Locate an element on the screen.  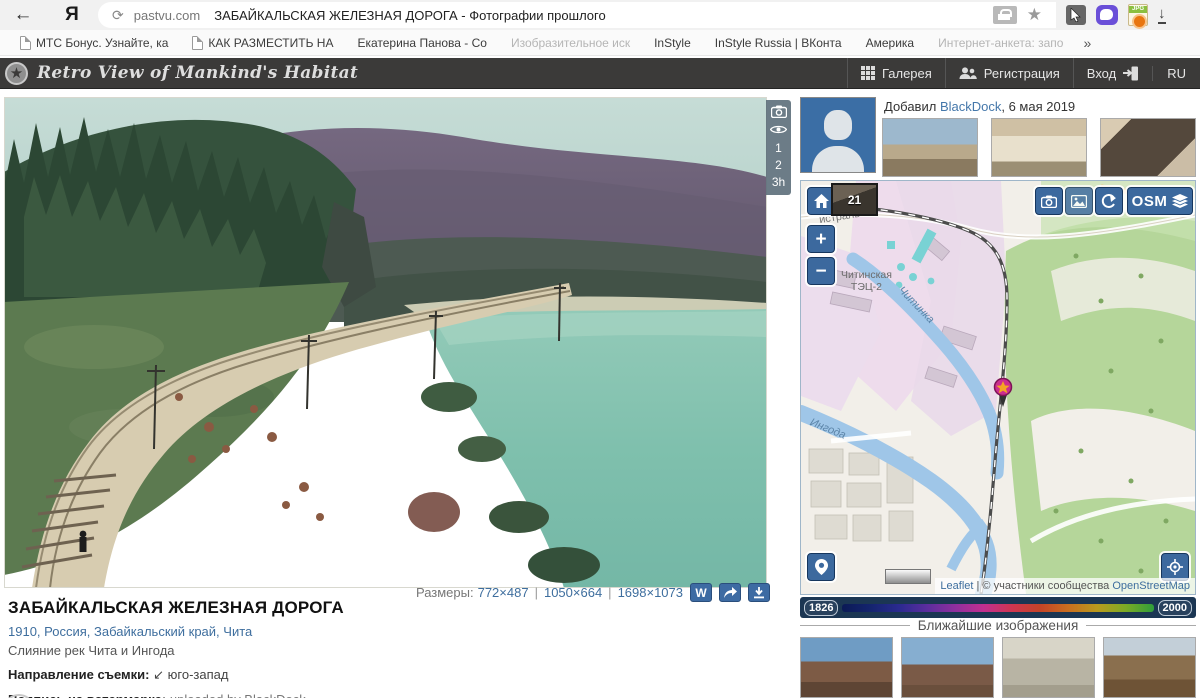
nav-gallery: Галерея is located at coordinates (895, 73).